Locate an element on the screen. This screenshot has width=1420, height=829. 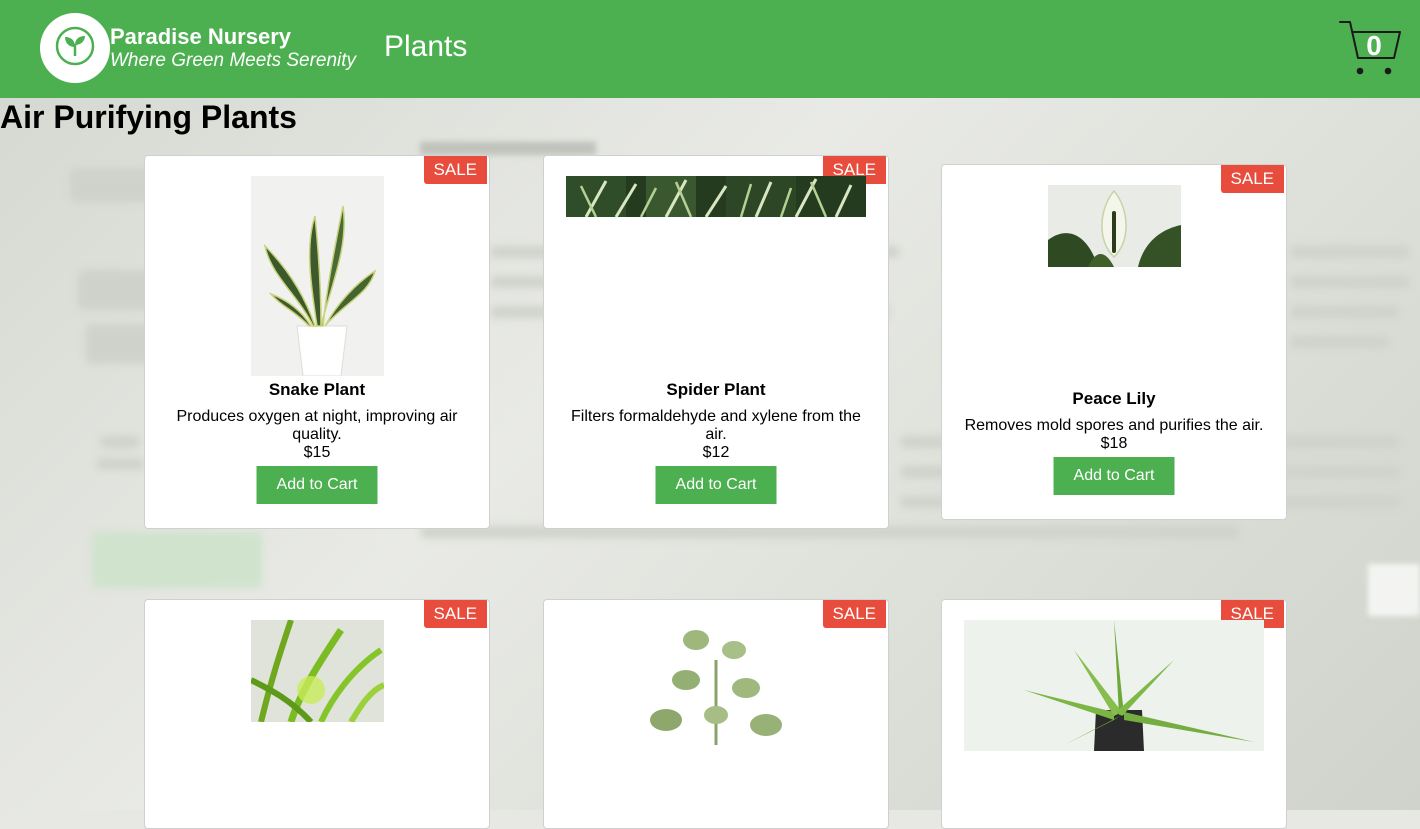
product-name: Spider Plant is located at coordinates (716, 389).